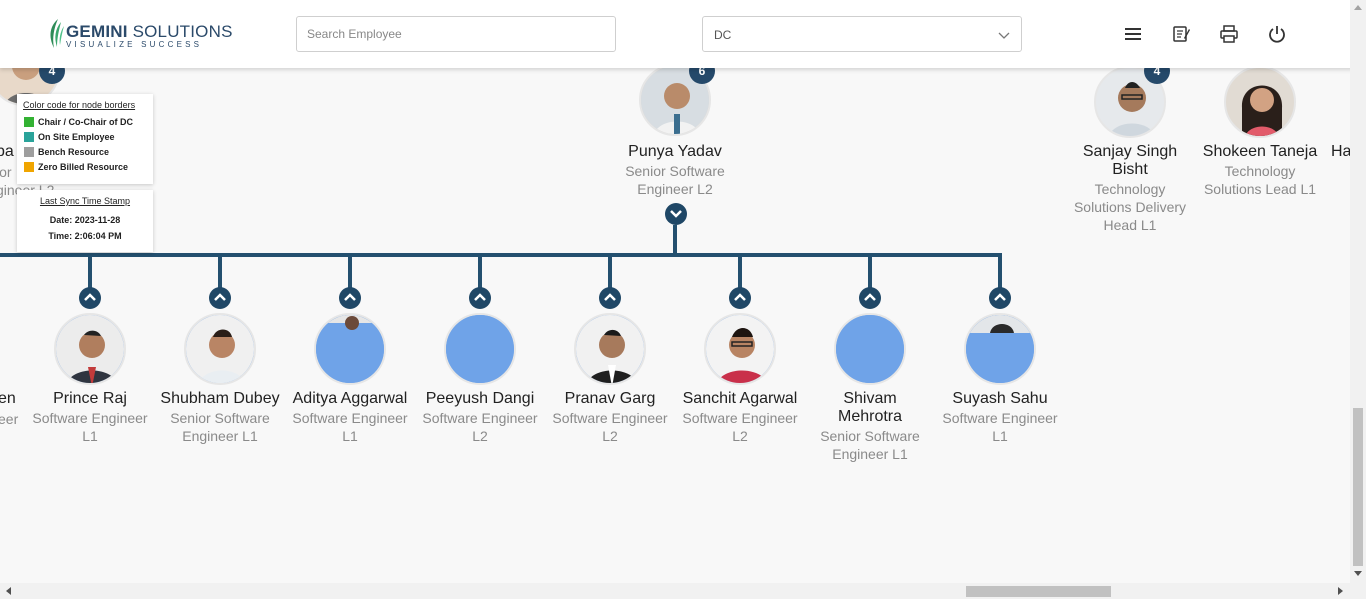  Describe the element at coordinates (1358, 574) in the screenshot. I see `scroll-down-arrow-icon` at that location.